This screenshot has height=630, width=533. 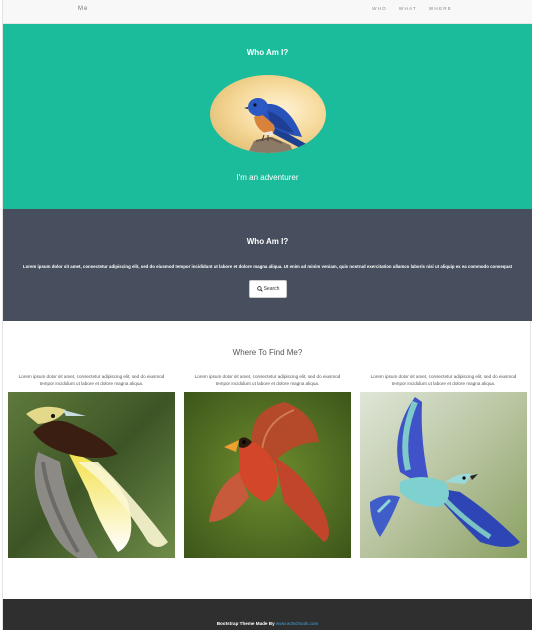 I want to click on cardinal-icon, so click(x=267, y=475).